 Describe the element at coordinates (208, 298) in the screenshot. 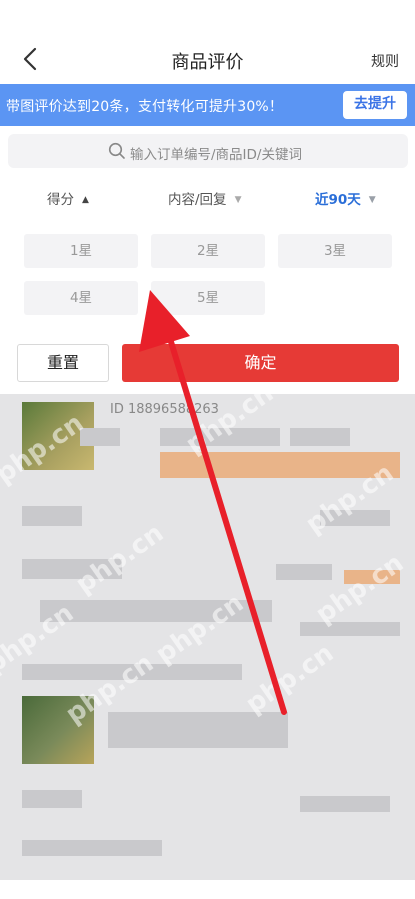

I see `star-option-5: 5星` at that location.